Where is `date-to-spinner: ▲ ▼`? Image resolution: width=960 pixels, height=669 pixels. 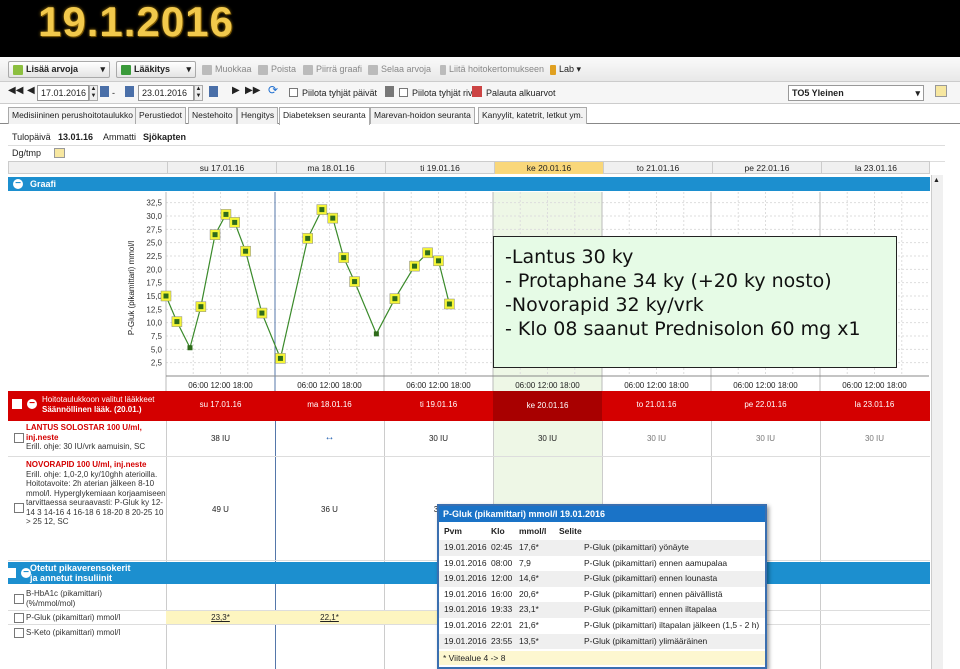 date-to-spinner: ▲ ▼ is located at coordinates (198, 93).